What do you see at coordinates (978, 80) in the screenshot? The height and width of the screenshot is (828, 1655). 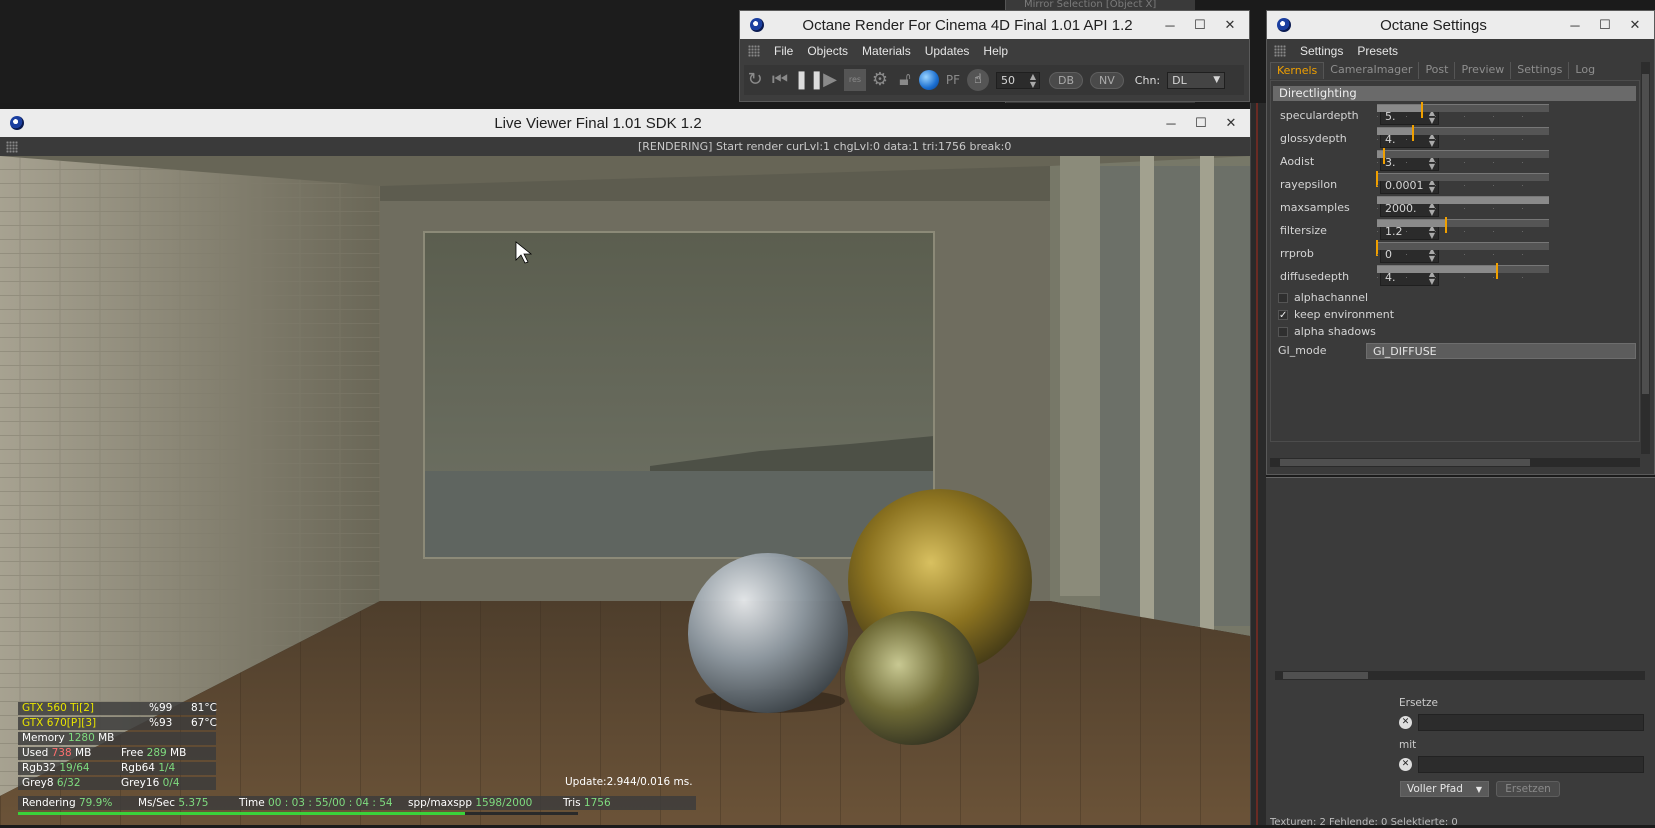 I see `mouse-pointer-icon: ☝` at bounding box center [978, 80].